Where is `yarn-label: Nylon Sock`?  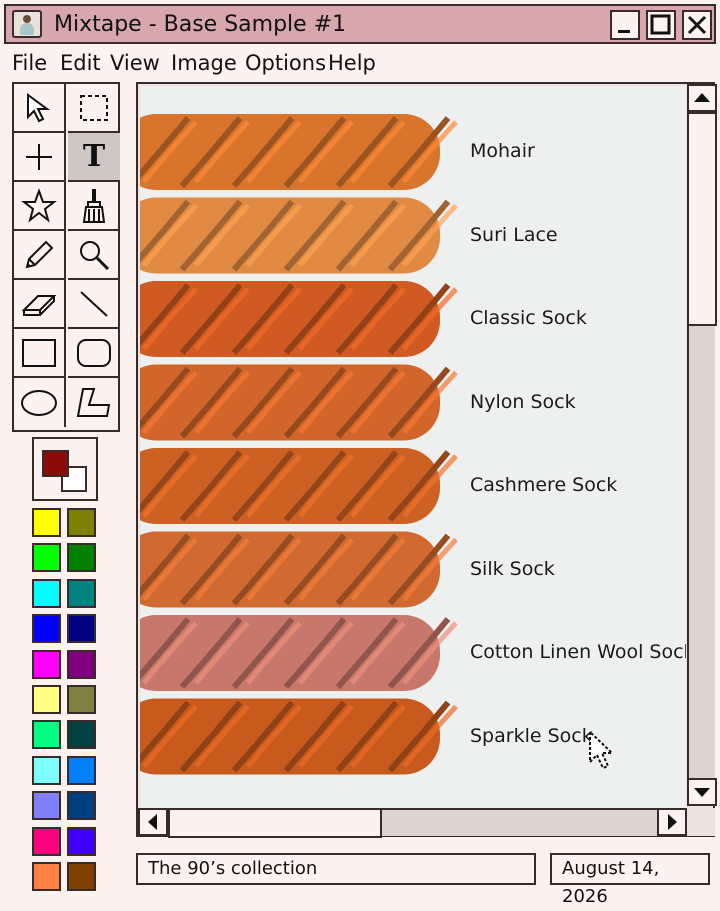
yarn-label: Nylon Sock is located at coordinates (523, 401).